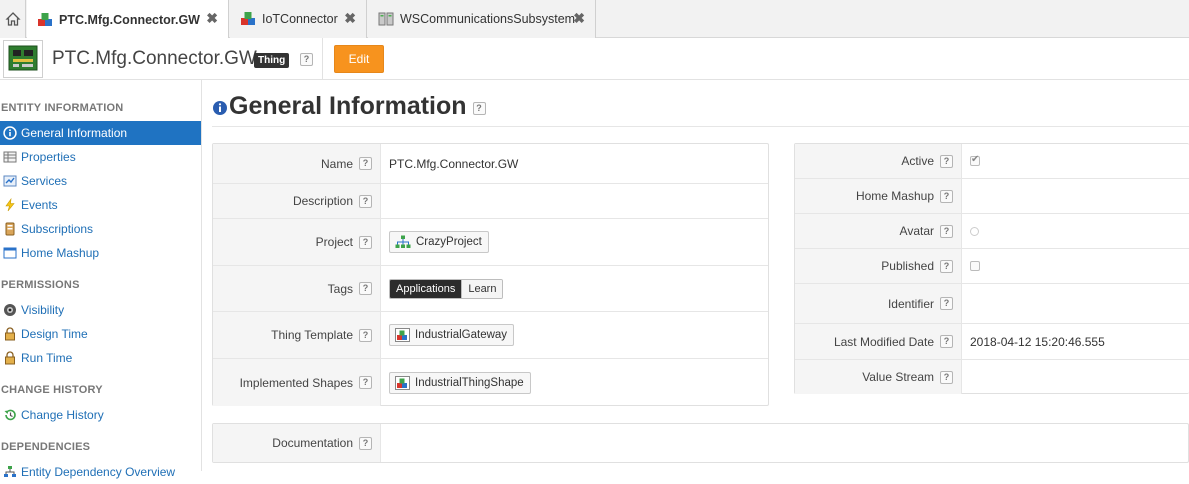 The height and width of the screenshot is (484, 1189). I want to click on sidebar-item-label: Subscriptions, so click(57, 229).